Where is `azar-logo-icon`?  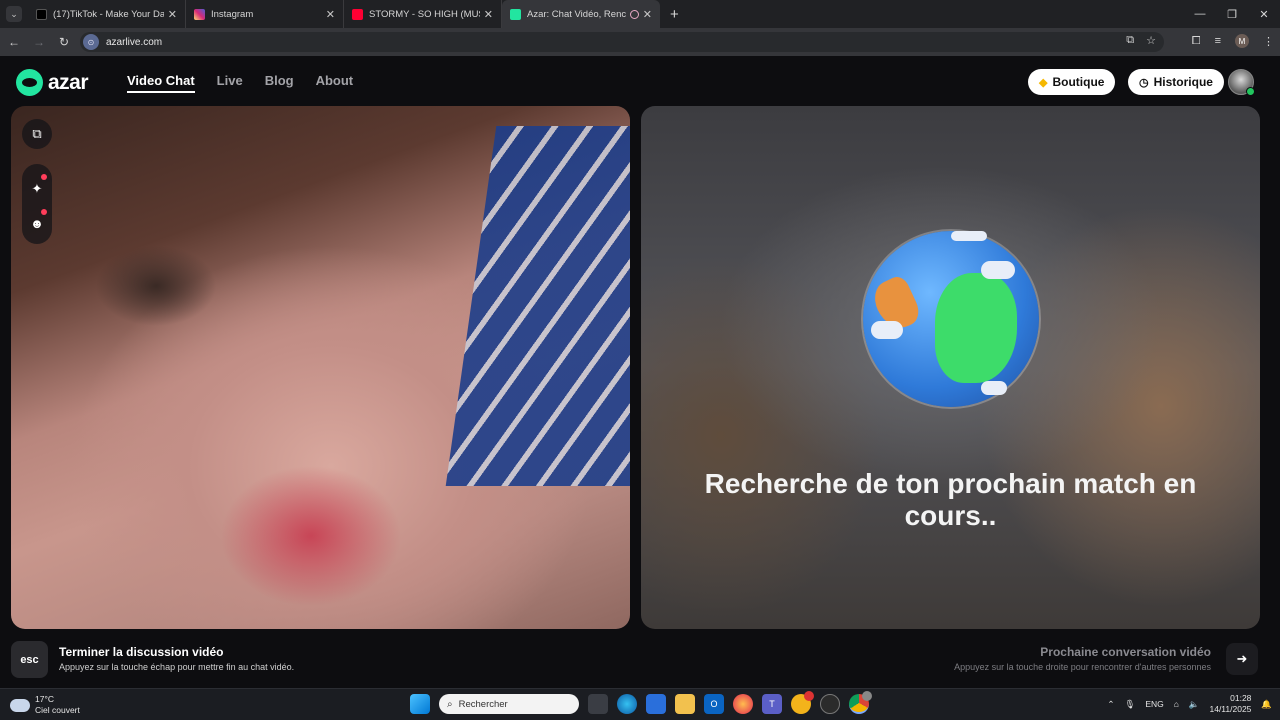 azar-logo-icon is located at coordinates (29, 82).